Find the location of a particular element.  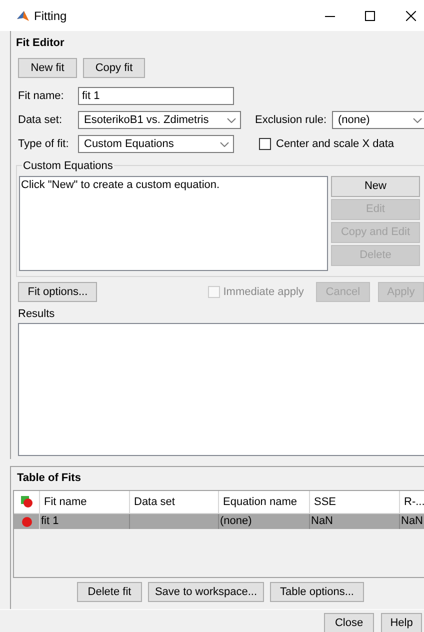

field-label: Fit name: is located at coordinates (41, 96).